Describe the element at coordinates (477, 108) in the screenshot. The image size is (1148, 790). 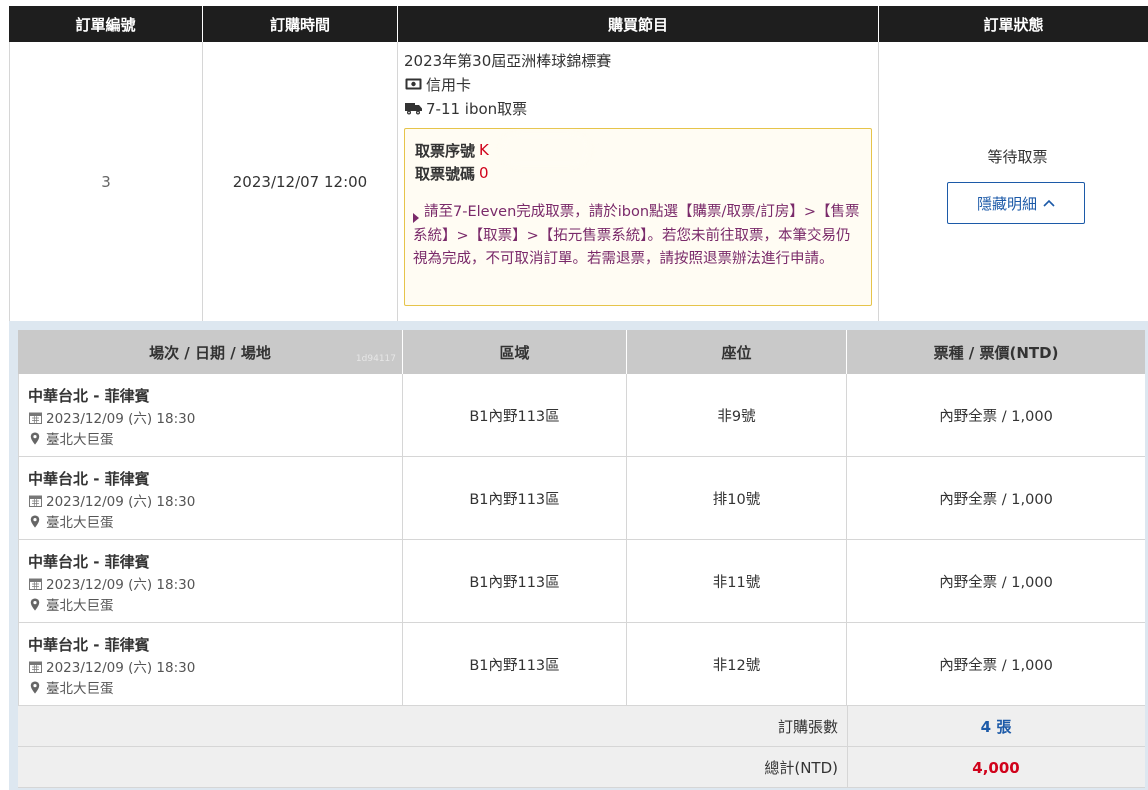
I see `delivery-label: 7-11 ibon取票` at that location.